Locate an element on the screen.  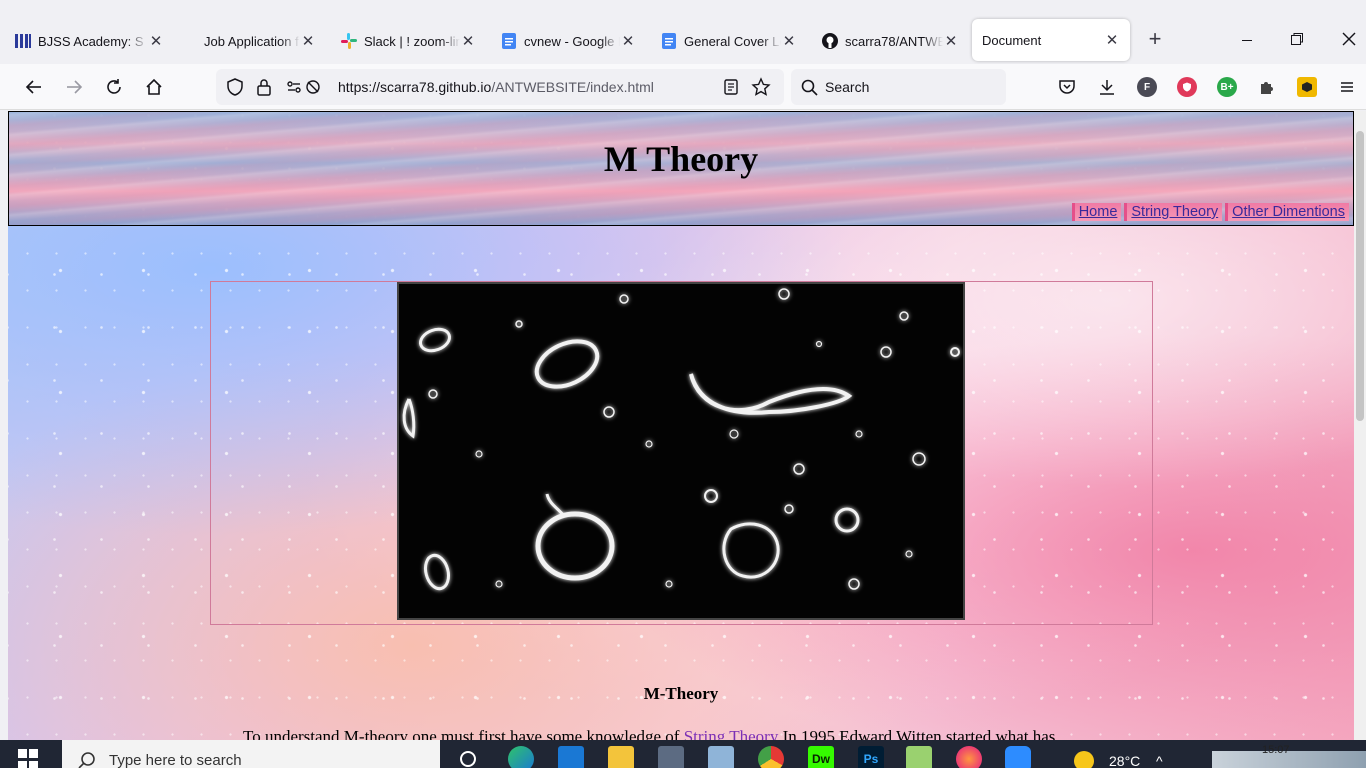
chrome-icon is located at coordinates (771, 757).